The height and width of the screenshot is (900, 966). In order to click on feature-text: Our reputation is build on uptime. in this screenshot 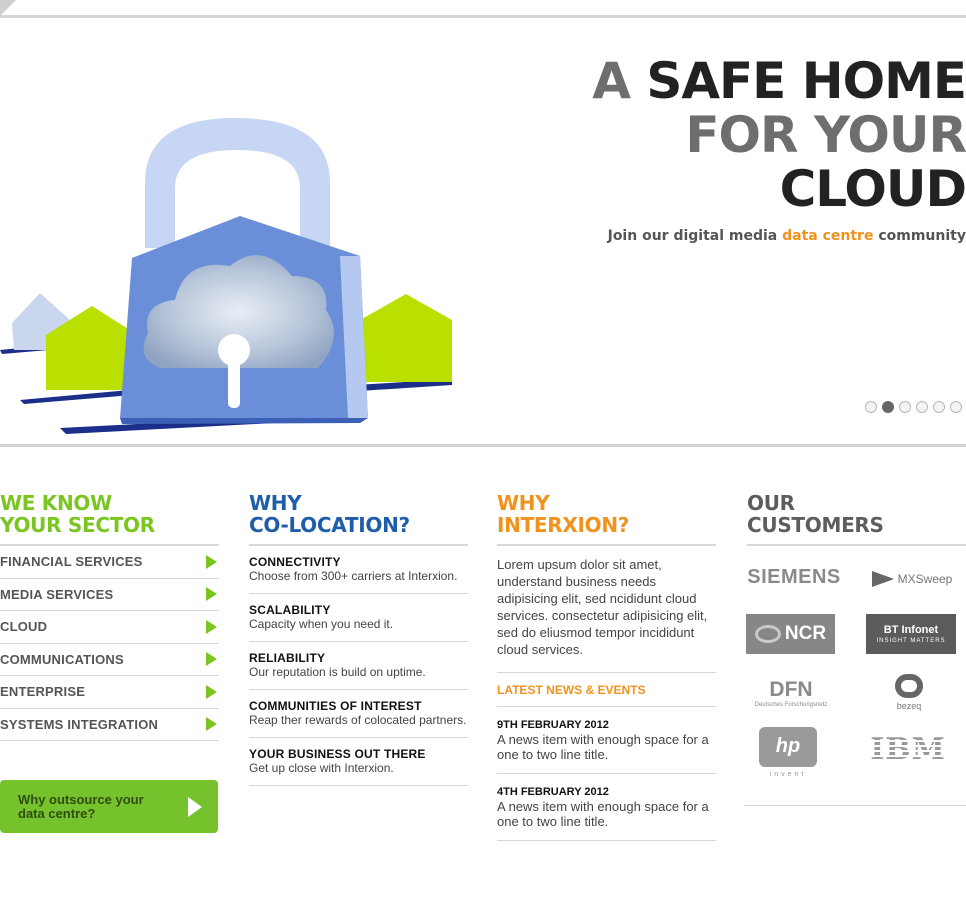, I will do `click(337, 672)`.